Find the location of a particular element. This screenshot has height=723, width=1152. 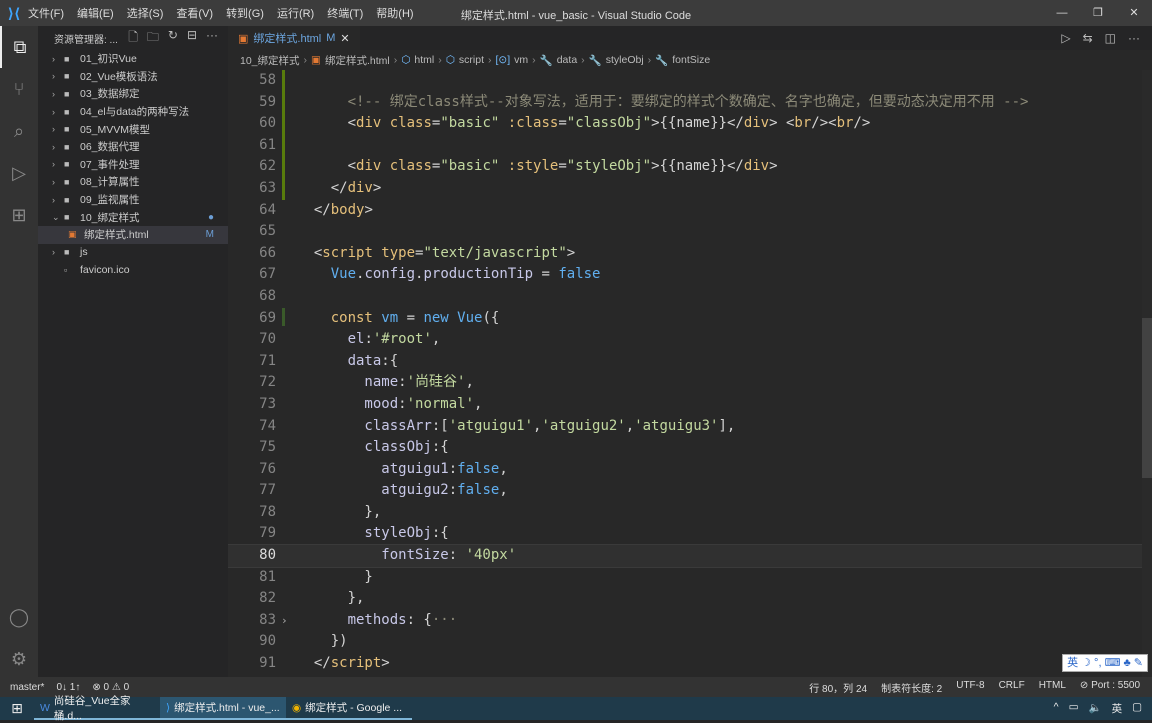

encoding: UTF-8 is located at coordinates (970, 687).